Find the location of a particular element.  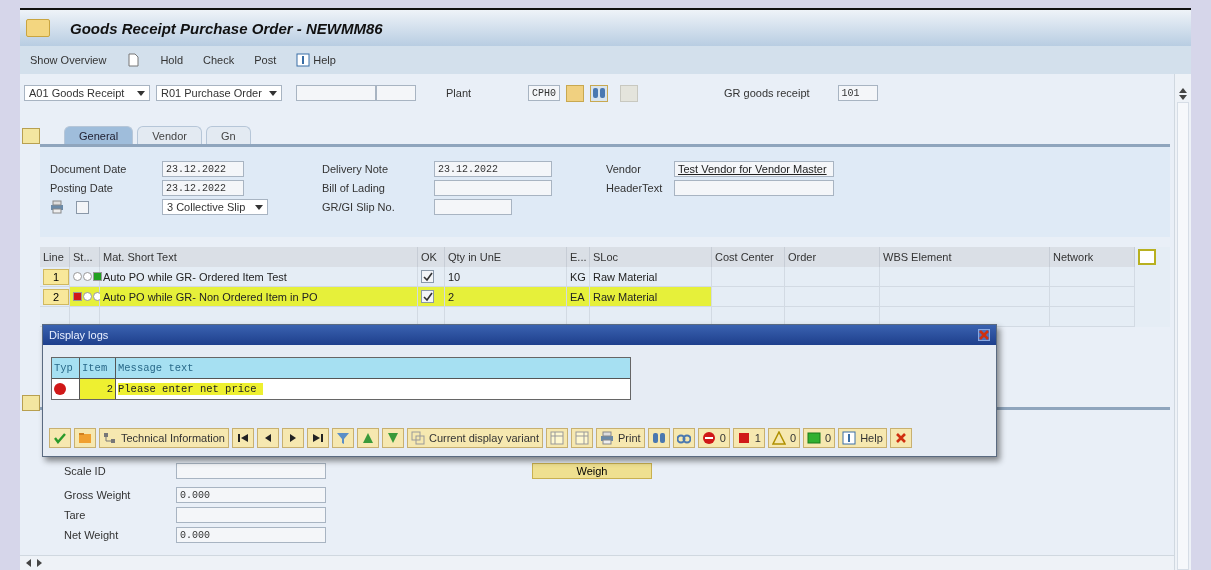

column-header: Order is located at coordinates (832, 257).